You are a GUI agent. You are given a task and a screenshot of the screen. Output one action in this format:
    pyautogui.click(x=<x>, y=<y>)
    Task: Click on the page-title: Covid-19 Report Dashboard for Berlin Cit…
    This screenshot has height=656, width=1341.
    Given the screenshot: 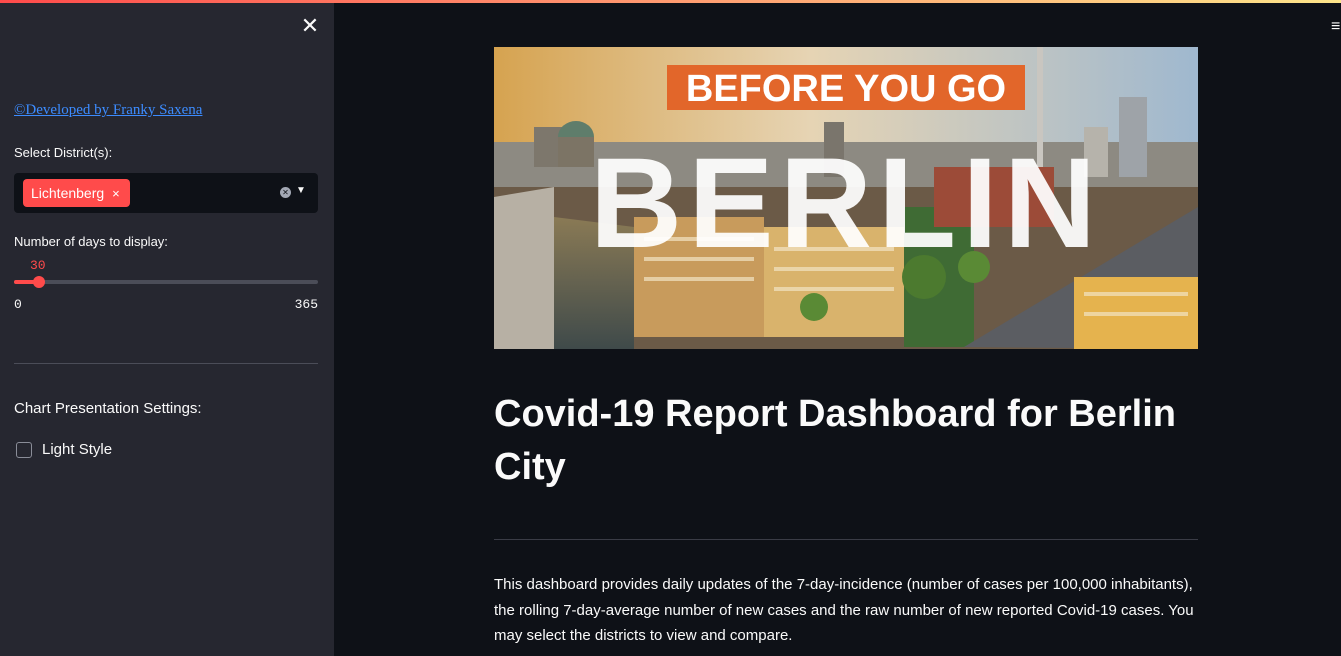 What is the action you would take?
    pyautogui.click(x=835, y=440)
    